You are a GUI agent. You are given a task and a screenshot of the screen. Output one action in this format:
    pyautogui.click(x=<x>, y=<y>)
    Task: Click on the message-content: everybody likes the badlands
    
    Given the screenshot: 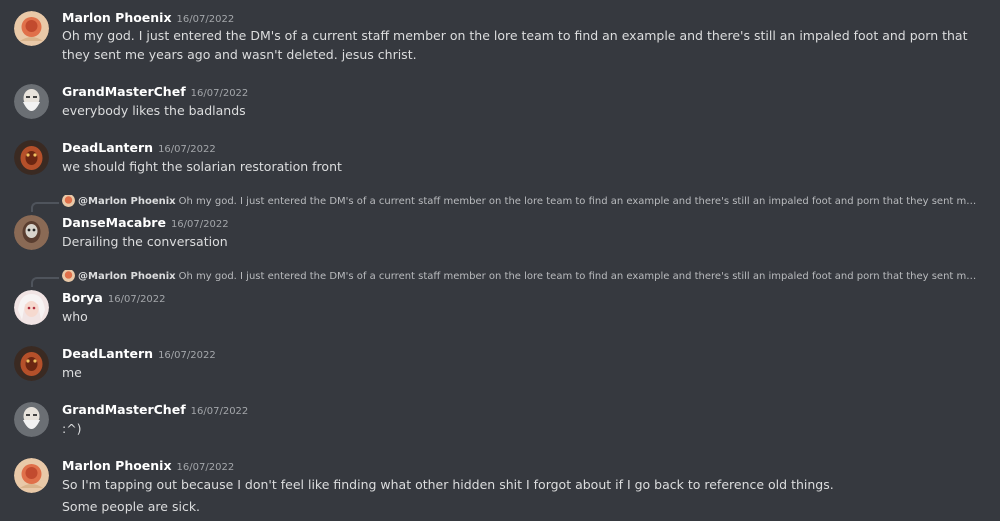 What is the action you would take?
    pyautogui.click(x=522, y=110)
    